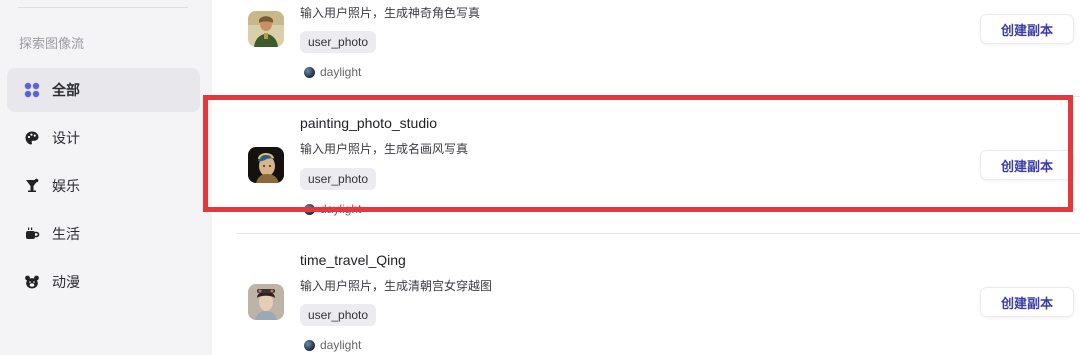 This screenshot has width=1080, height=355. I want to click on sidebar-item-life: 生活, so click(103, 234).